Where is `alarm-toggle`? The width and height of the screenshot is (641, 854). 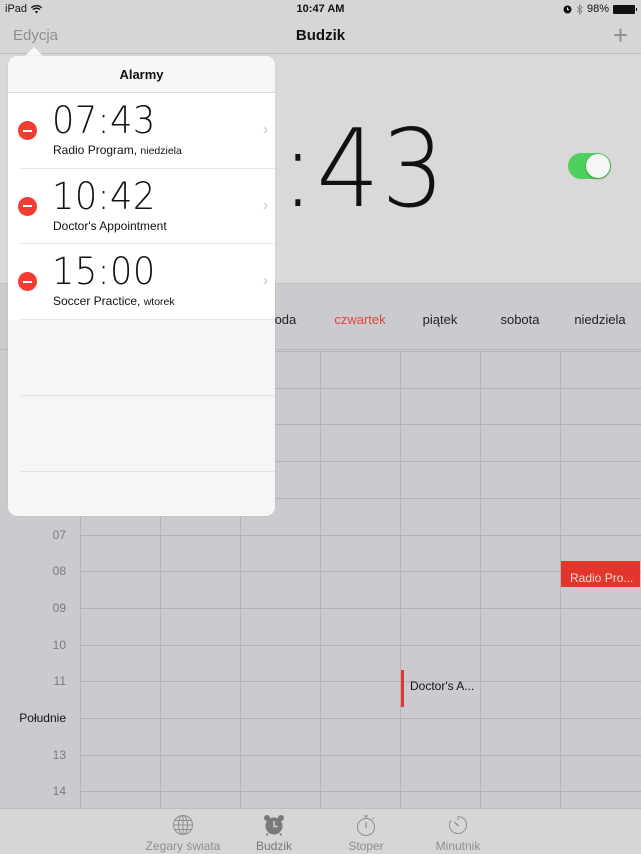 alarm-toggle is located at coordinates (589, 166).